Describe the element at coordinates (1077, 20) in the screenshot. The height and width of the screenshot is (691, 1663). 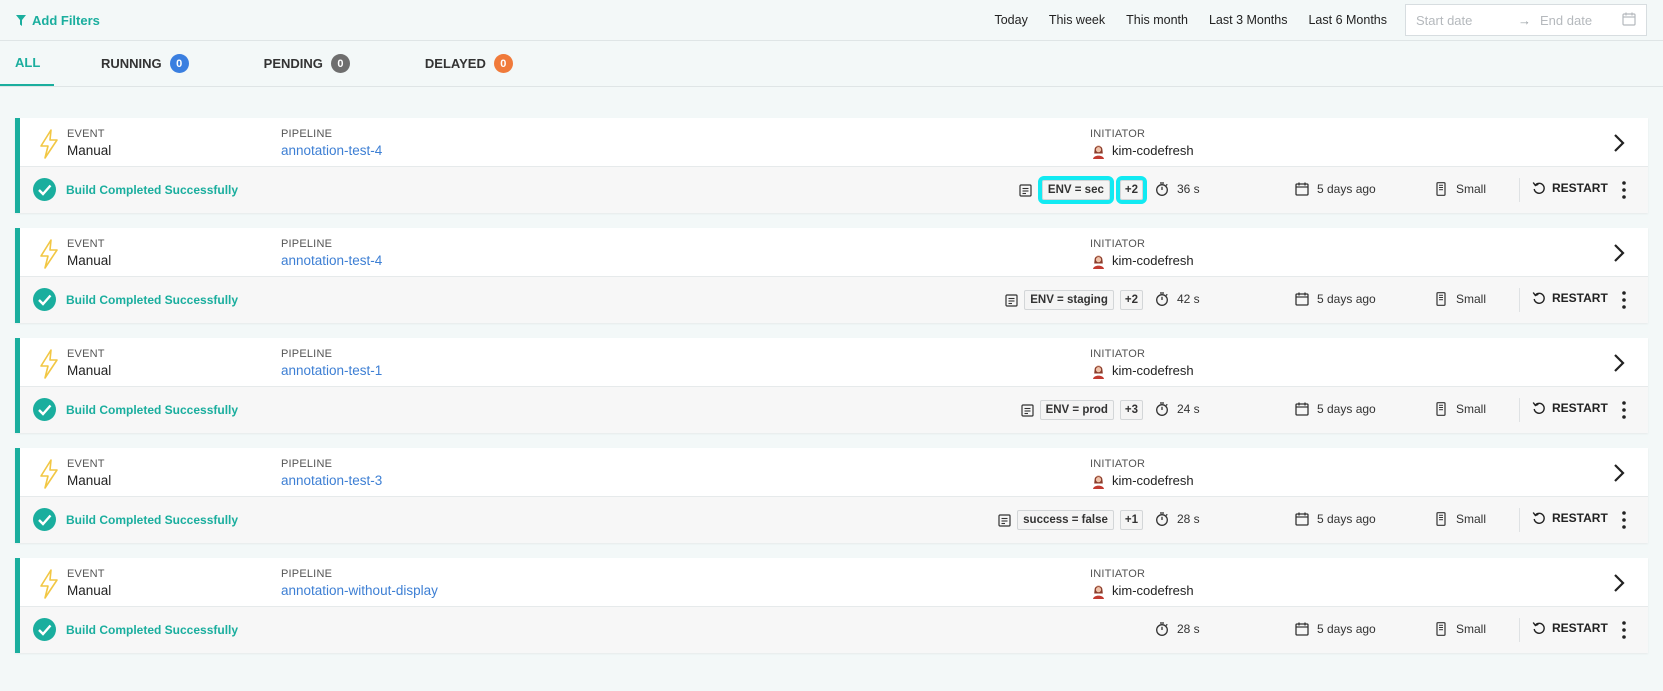
I see `range-this-week: This week` at that location.